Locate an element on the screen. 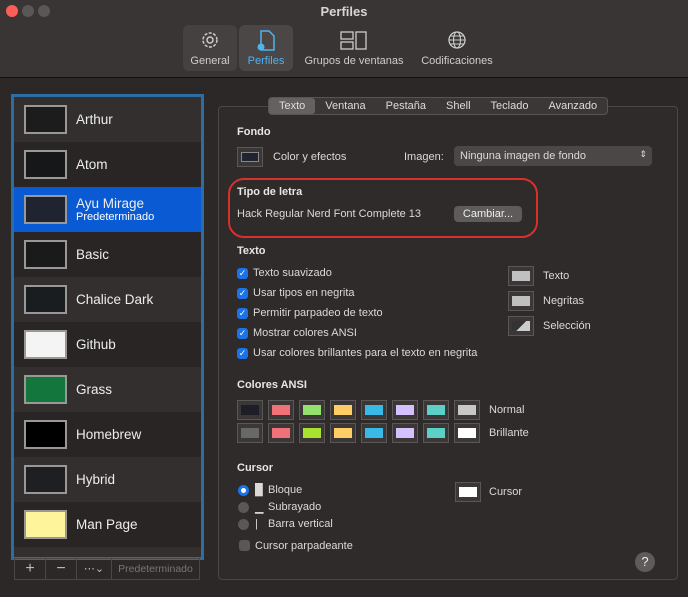 This screenshot has height=597, width=688. color-effects-label: Color y efectos is located at coordinates (310, 157).